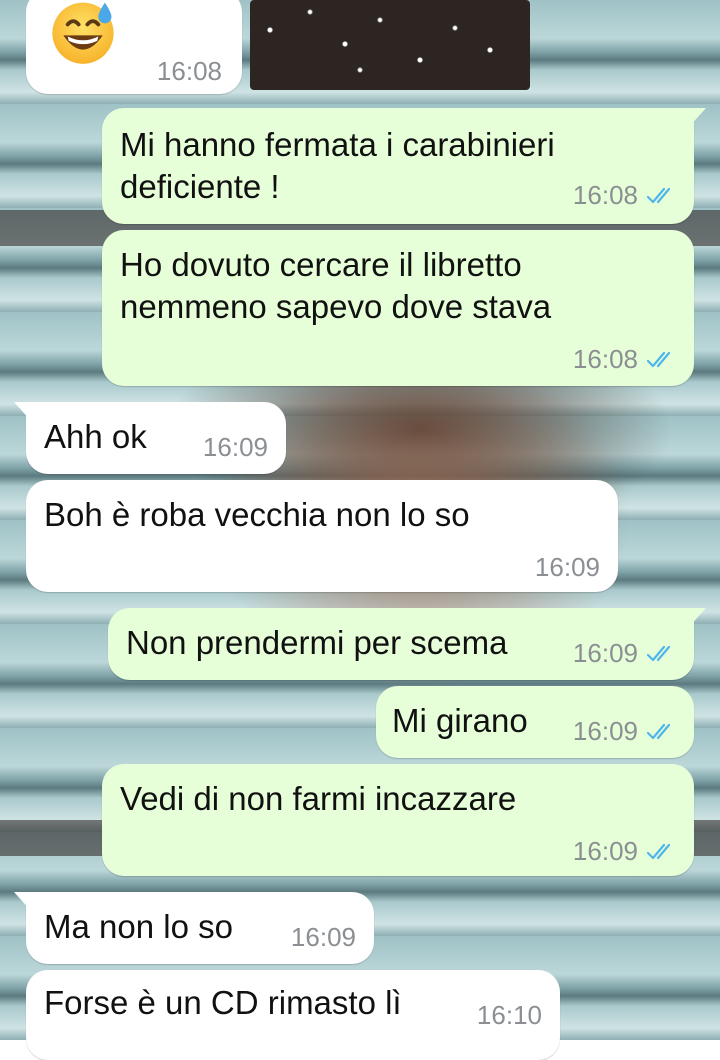 The image size is (720, 1060). Describe the element at coordinates (257, 514) in the screenshot. I see `message-text: Boh è roba vecchia non lo so` at that location.